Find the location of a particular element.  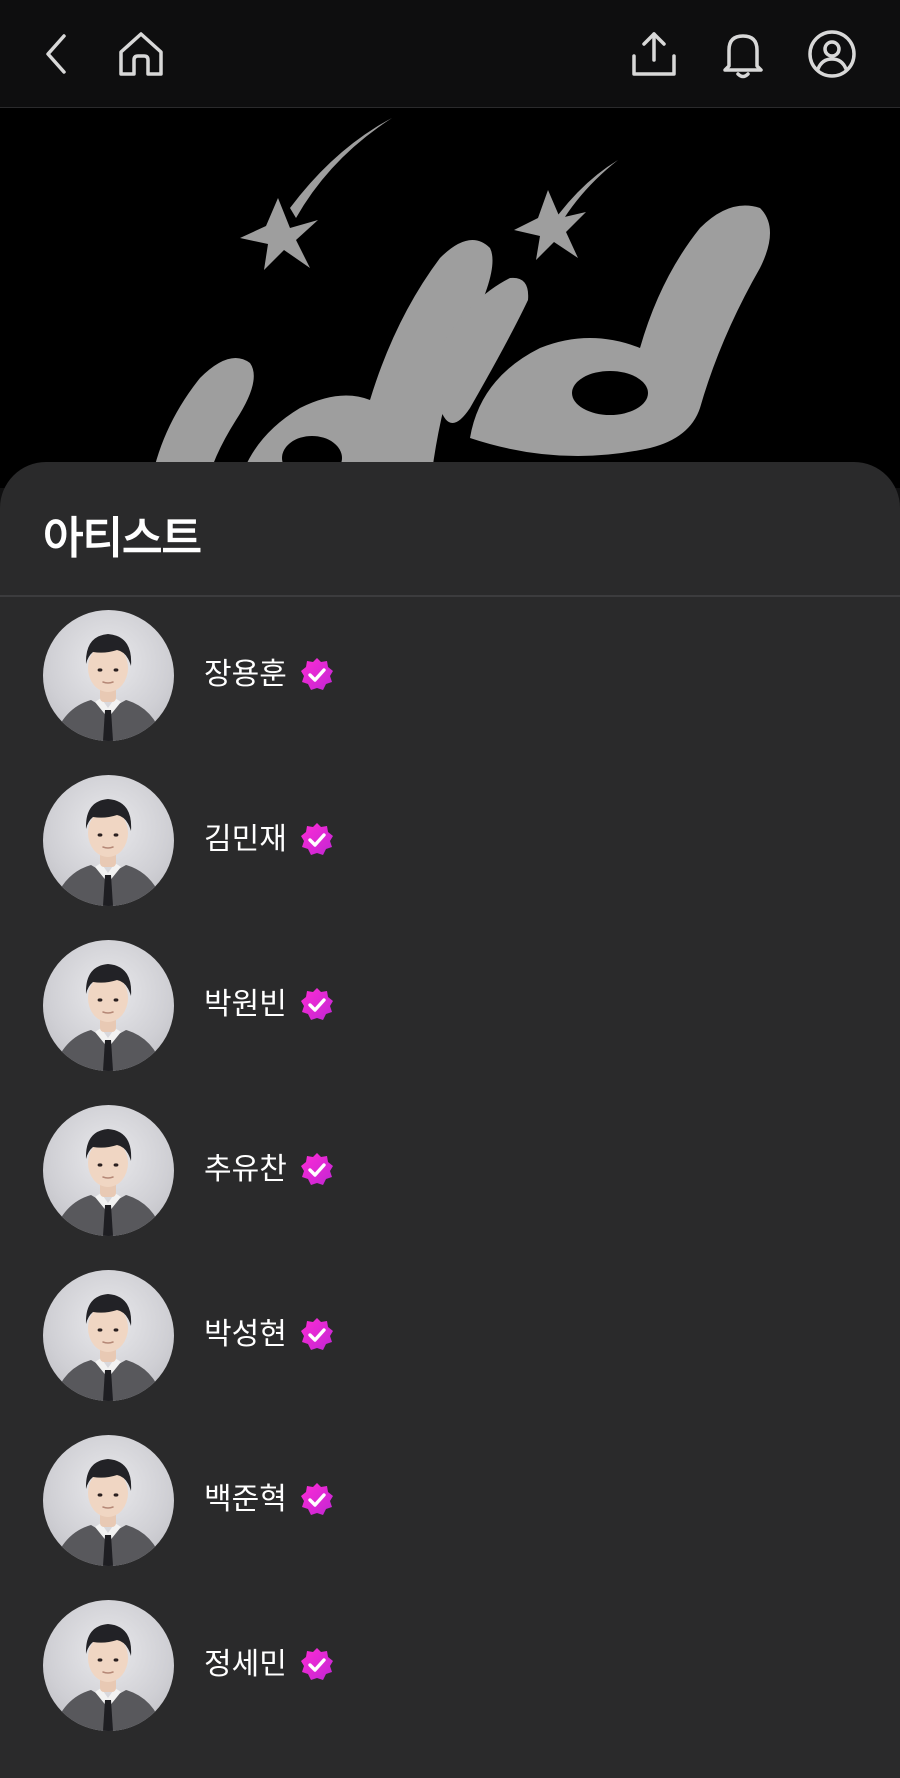

artist-list-item: 추유찬 is located at coordinates (450, 1187).